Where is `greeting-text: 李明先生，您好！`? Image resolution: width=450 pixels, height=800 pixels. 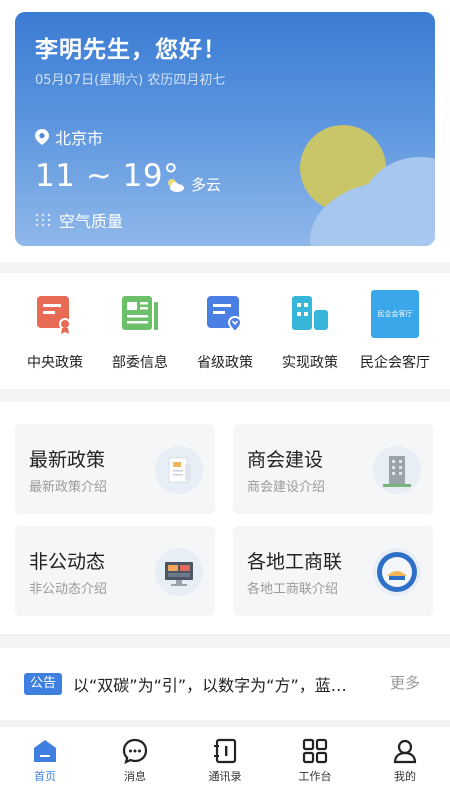
greeting-text: 李明先生，您好！ is located at coordinates (131, 50).